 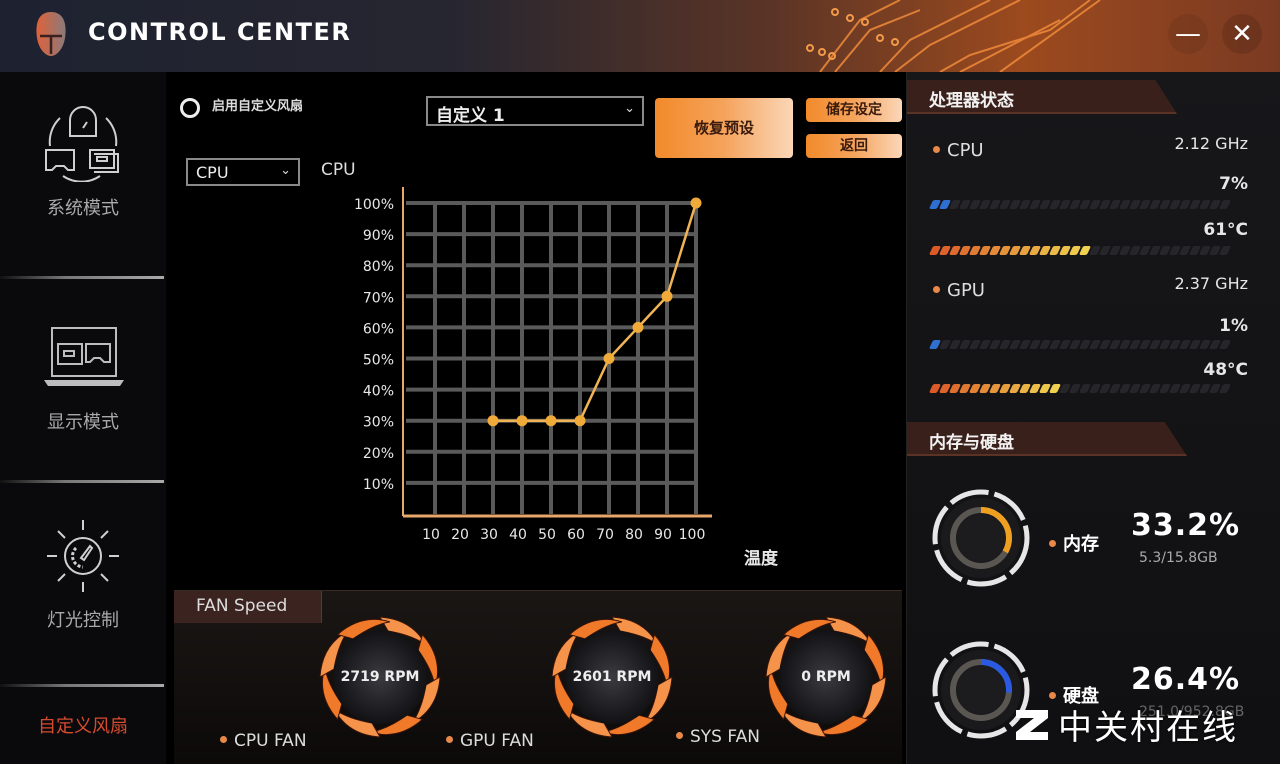 I want to click on sys-fan-rpm: 0 RPM, so click(x=826, y=677).